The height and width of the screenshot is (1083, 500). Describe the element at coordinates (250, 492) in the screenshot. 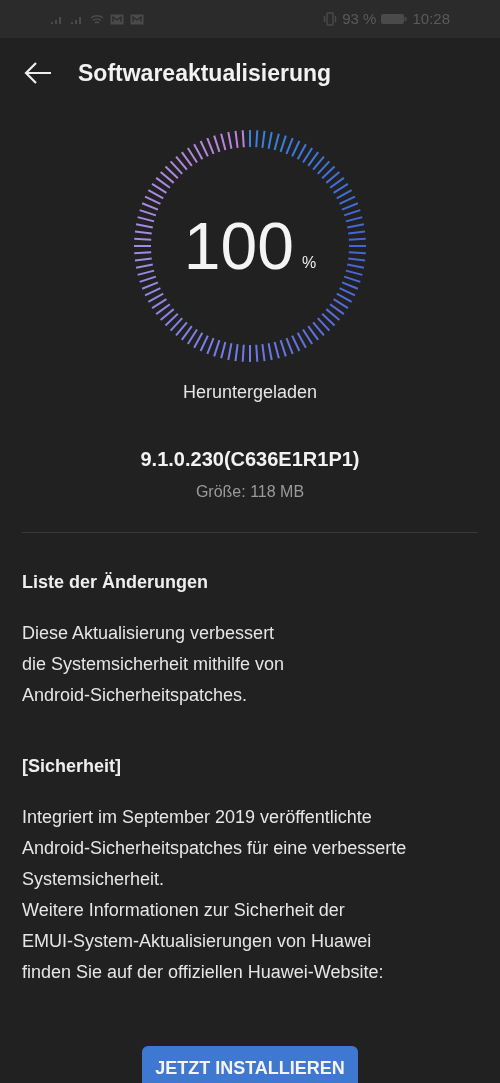

I see `package-size: Größe: 118 MB` at that location.